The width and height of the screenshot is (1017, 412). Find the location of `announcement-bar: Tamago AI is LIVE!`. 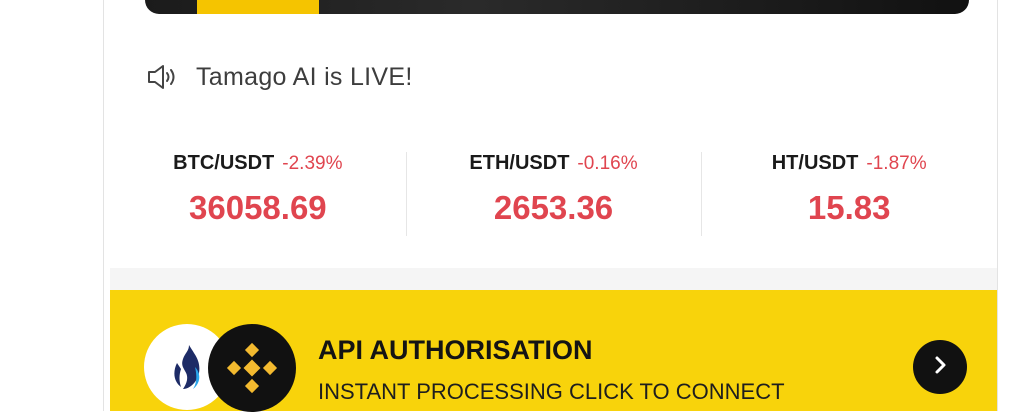

announcement-bar: Tamago AI is LIVE! is located at coordinates (279, 77).